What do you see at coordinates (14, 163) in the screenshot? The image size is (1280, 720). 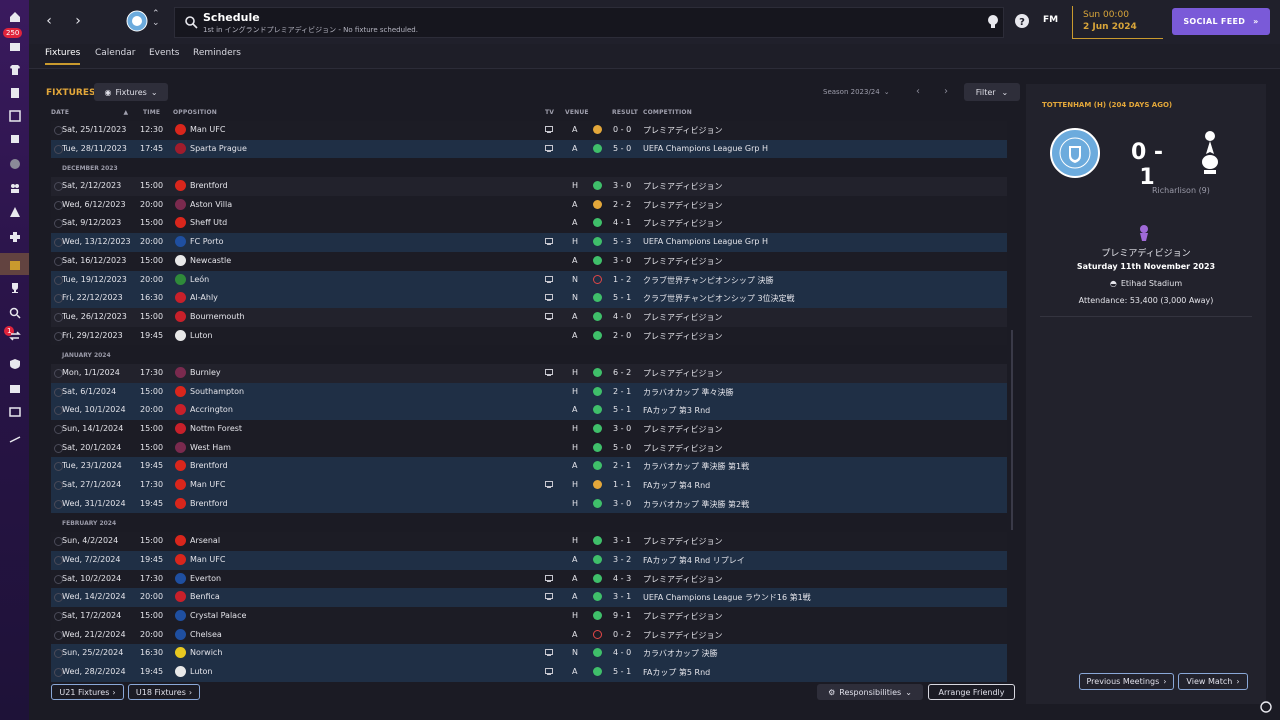 I see `globe-icon` at bounding box center [14, 163].